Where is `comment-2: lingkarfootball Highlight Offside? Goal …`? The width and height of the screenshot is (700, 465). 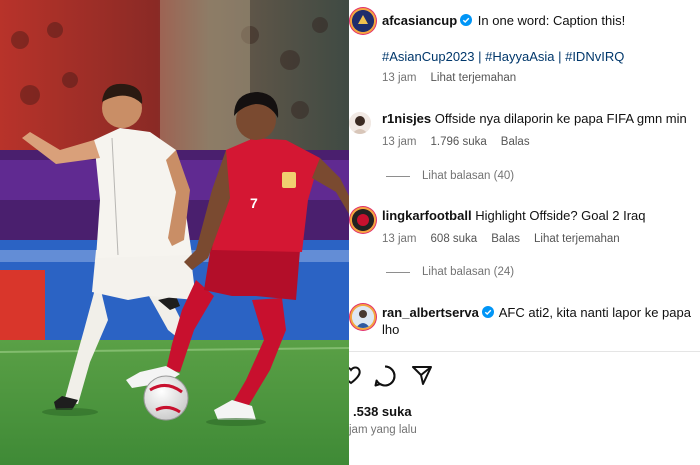
comment-2: lingkarfootball Highlight Offside? Goal … is located at coordinates (541, 216).